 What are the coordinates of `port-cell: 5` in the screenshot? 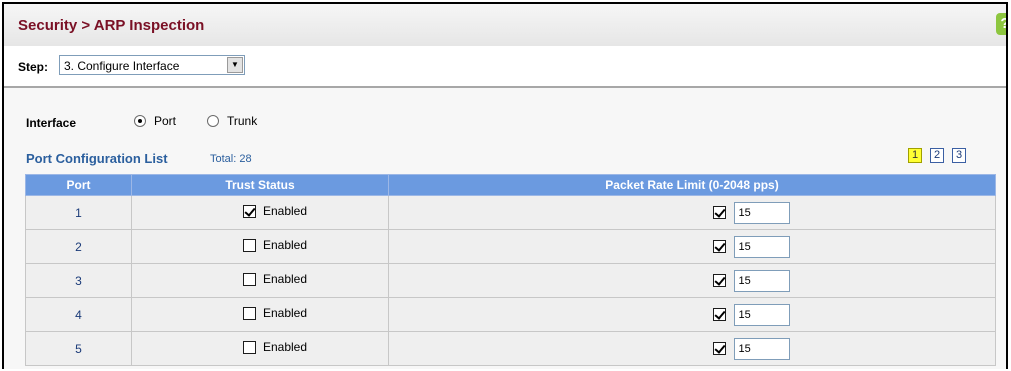 It's located at (78, 348).